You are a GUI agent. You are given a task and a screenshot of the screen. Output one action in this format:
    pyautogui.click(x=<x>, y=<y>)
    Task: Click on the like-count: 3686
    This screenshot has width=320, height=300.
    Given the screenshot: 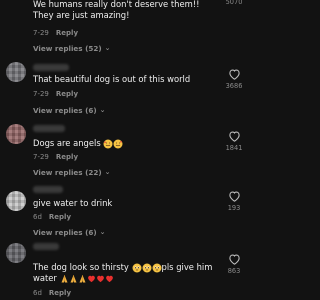 What is the action you would take?
    pyautogui.click(x=234, y=86)
    